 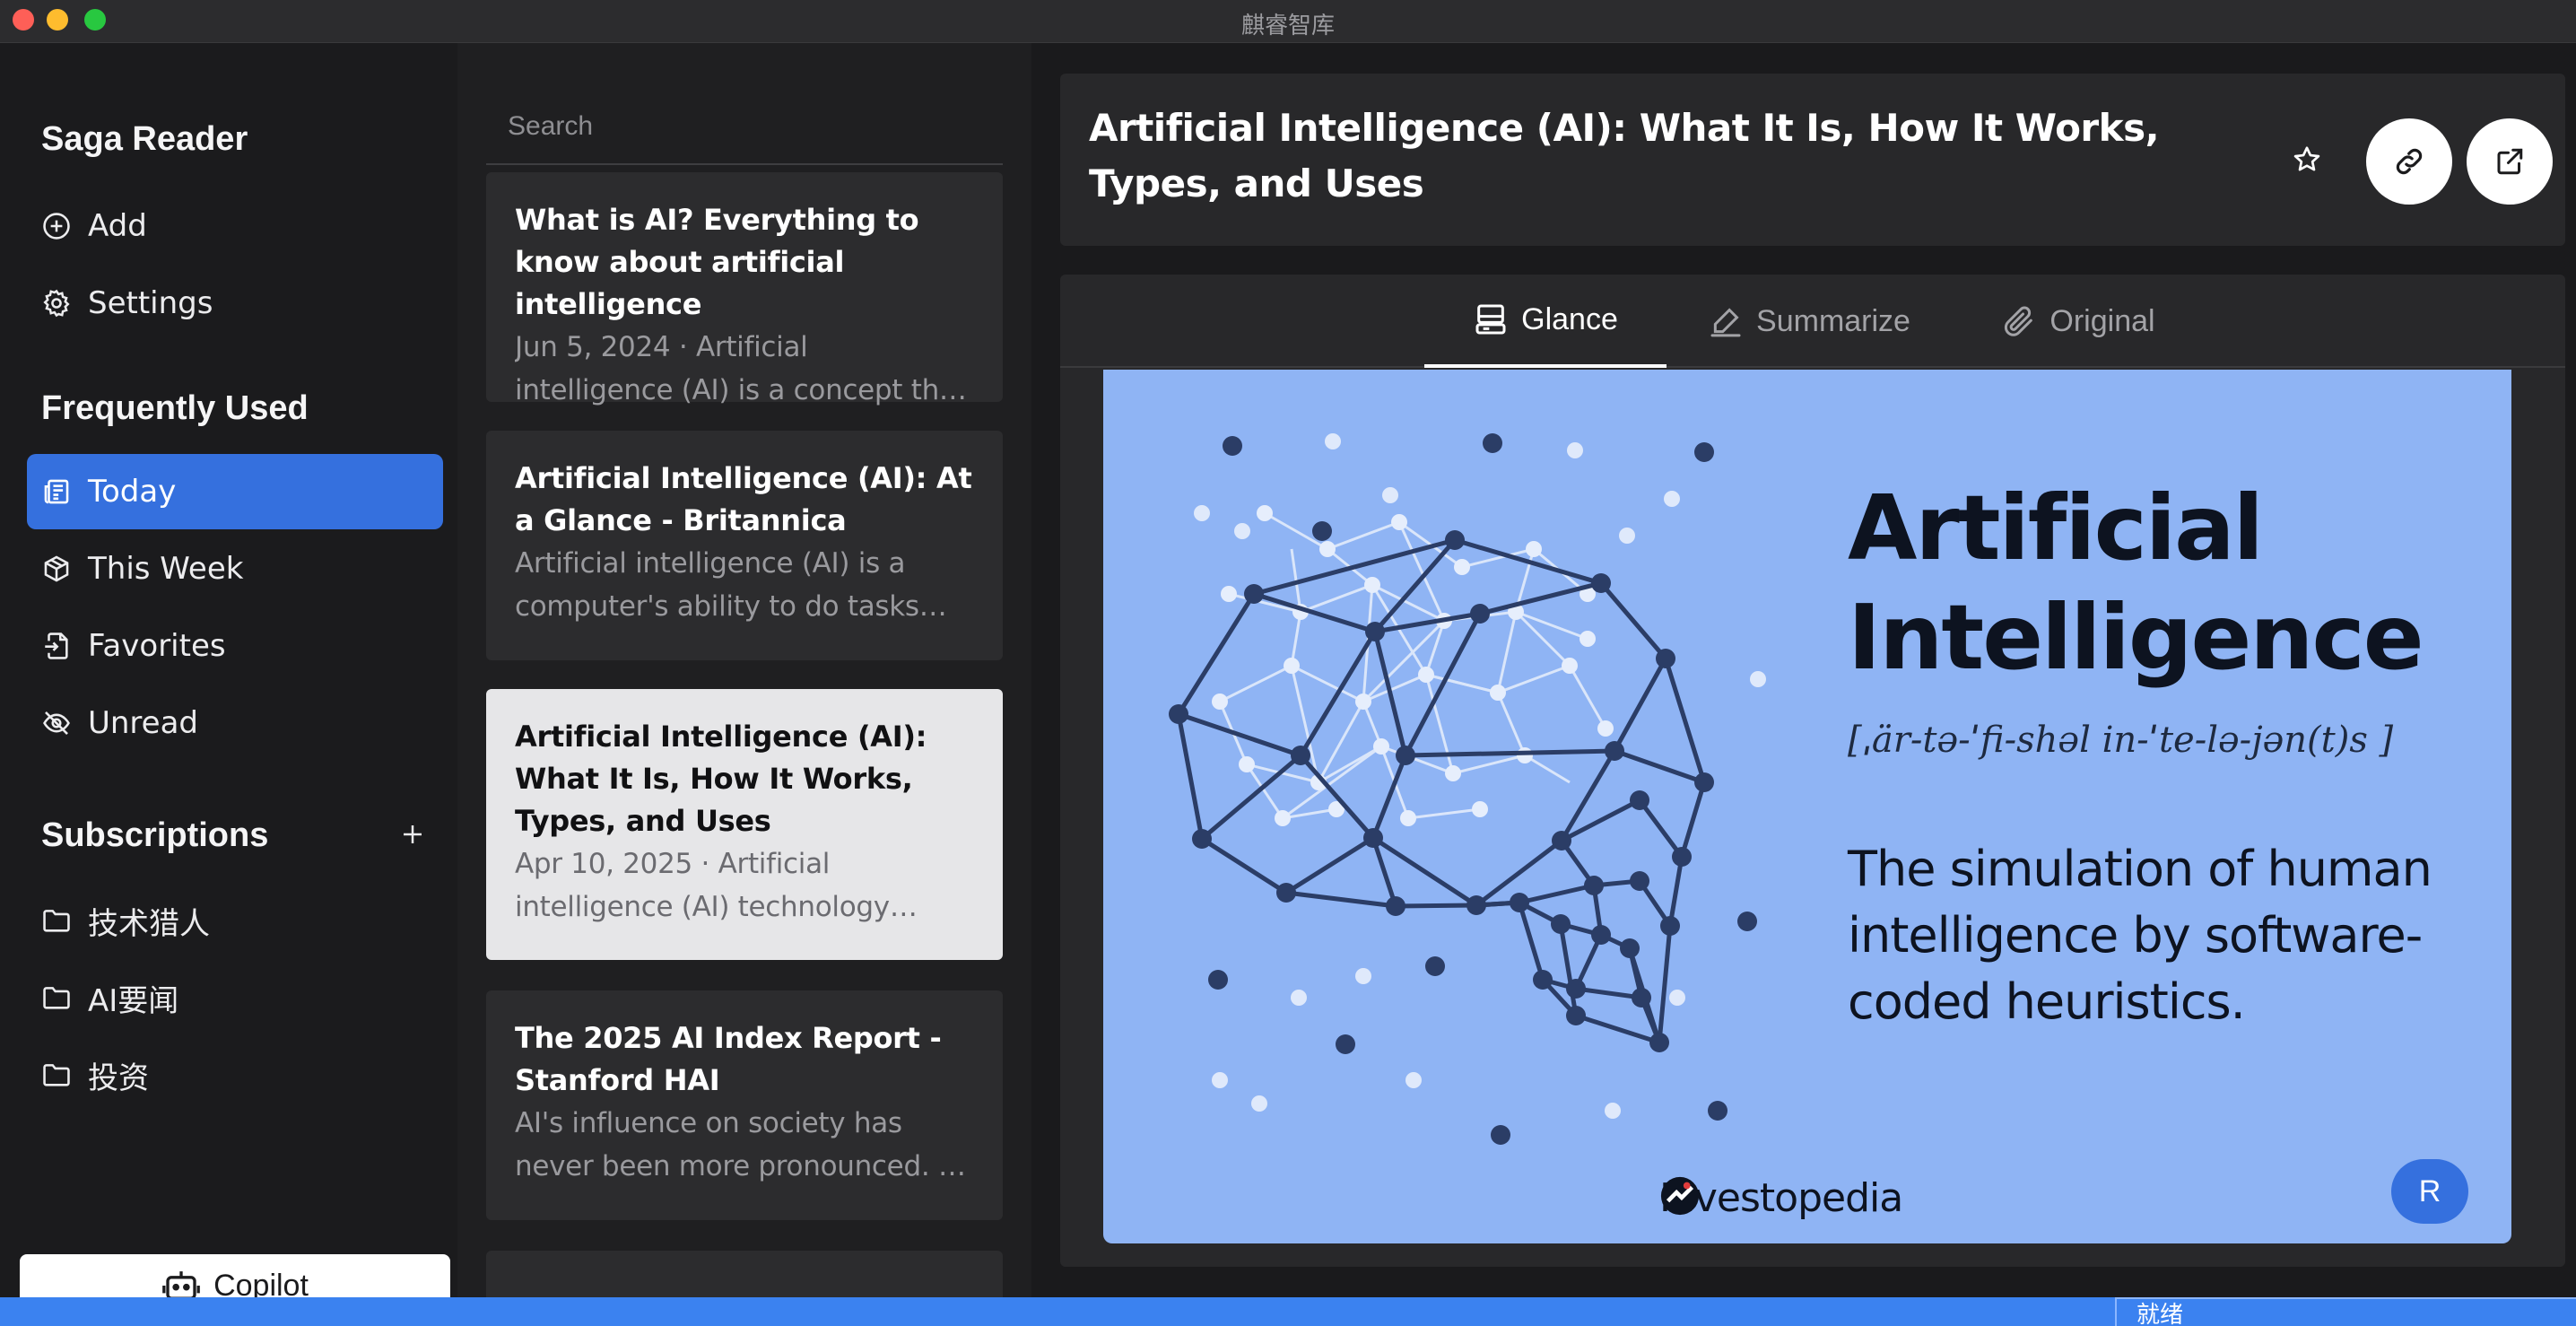 I want to click on gear-icon, so click(x=56, y=303).